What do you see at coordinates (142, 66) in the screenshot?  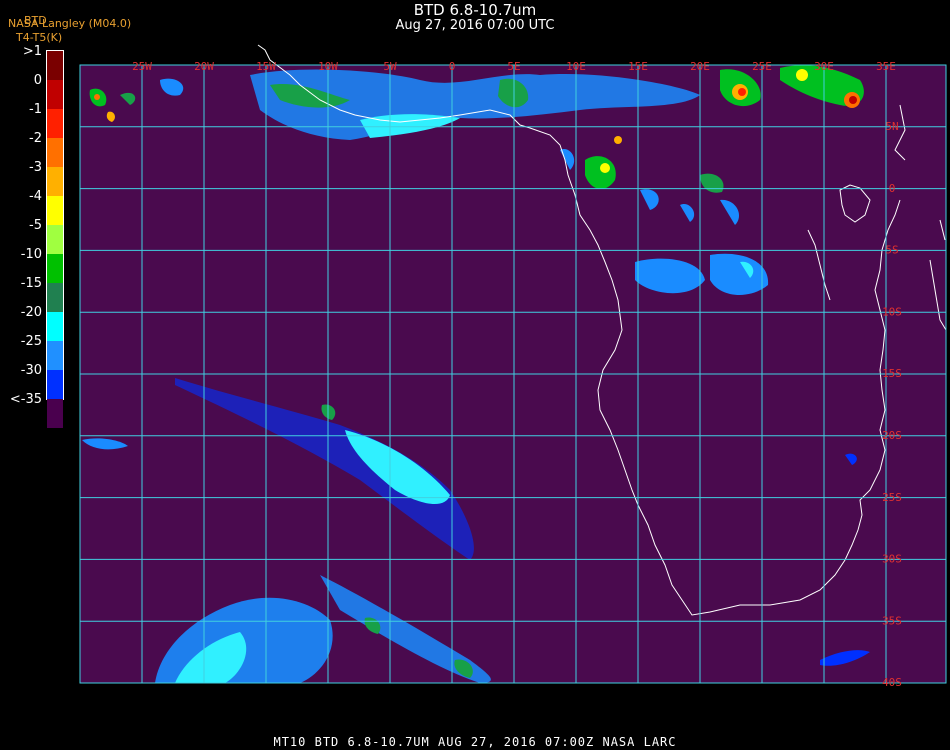 I see `longitude-label: 25W` at bounding box center [142, 66].